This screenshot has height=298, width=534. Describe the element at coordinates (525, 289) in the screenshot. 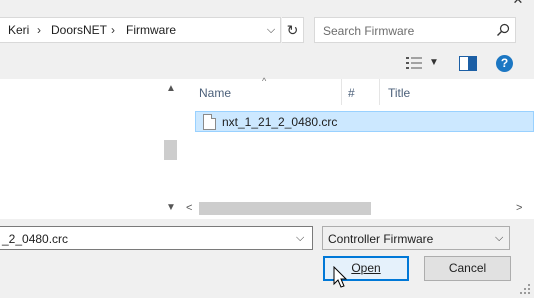

I see `resize-grip-icon` at that location.